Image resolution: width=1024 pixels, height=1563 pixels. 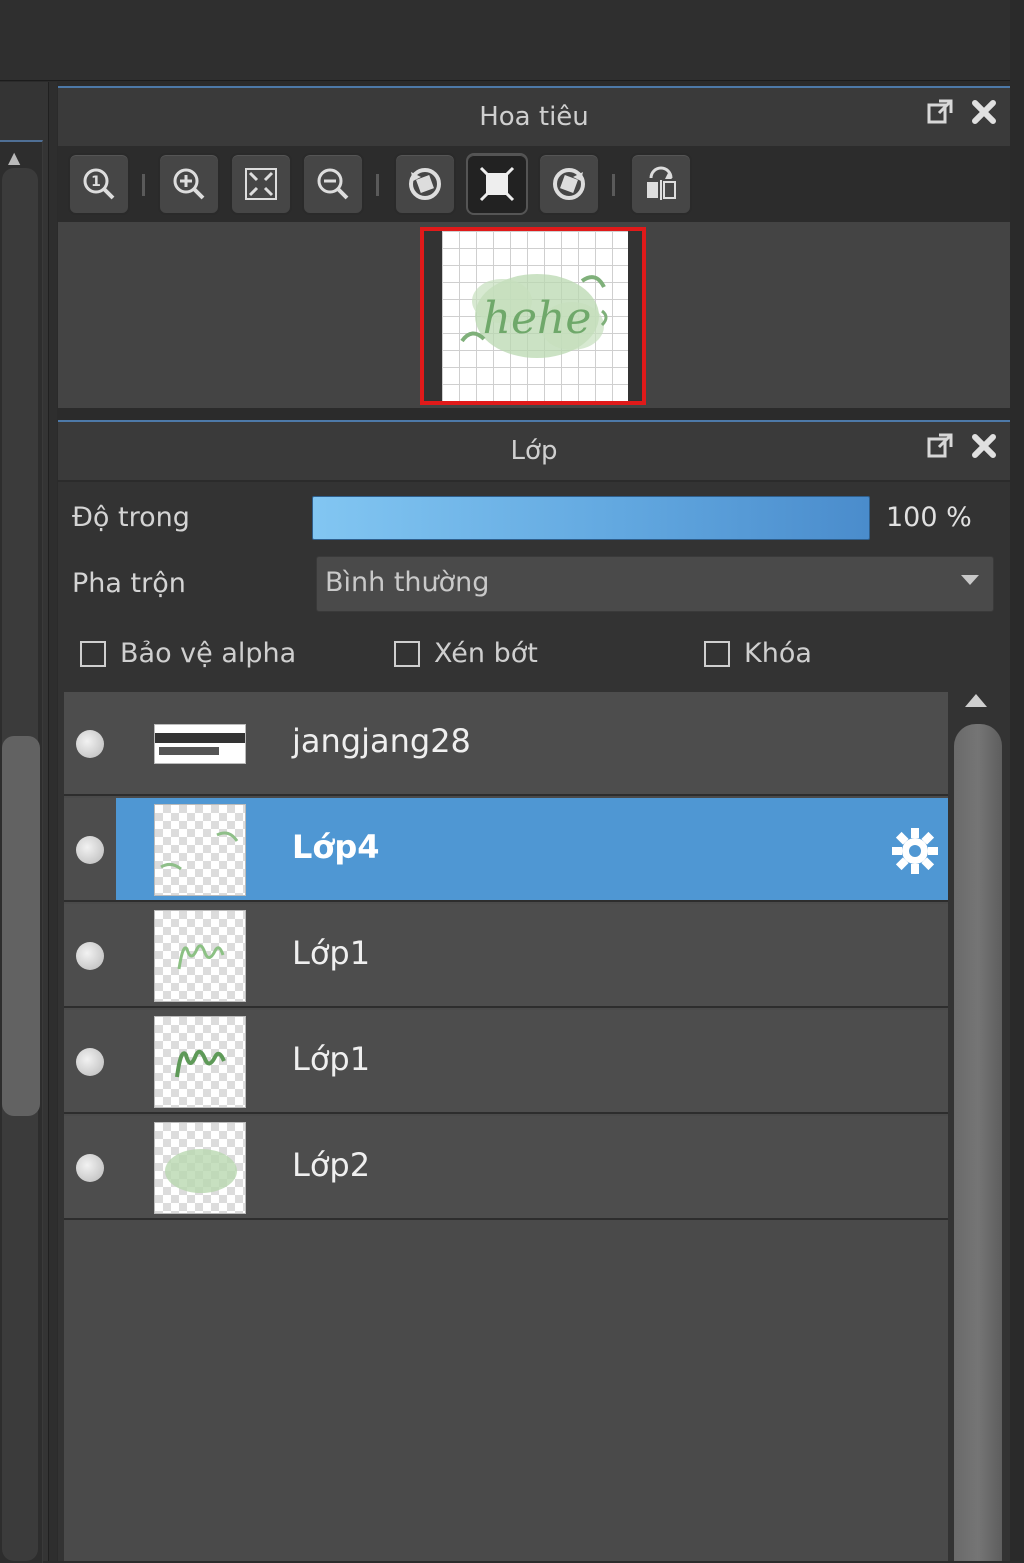 What do you see at coordinates (506, 1168) in the screenshot?
I see `layer-row: Lớp2` at bounding box center [506, 1168].